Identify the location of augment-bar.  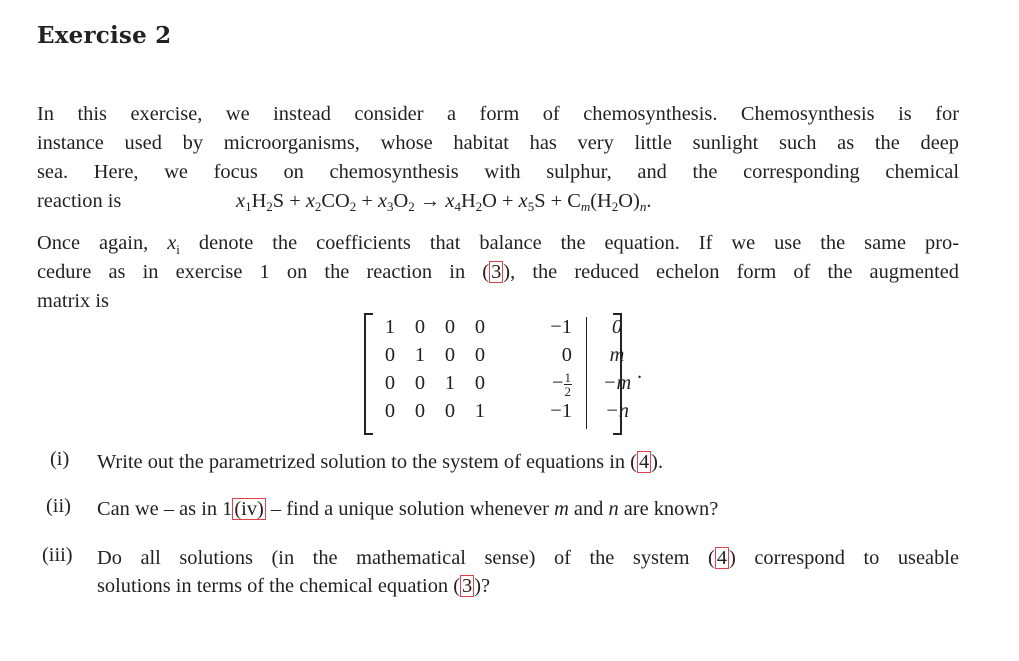
(587, 373).